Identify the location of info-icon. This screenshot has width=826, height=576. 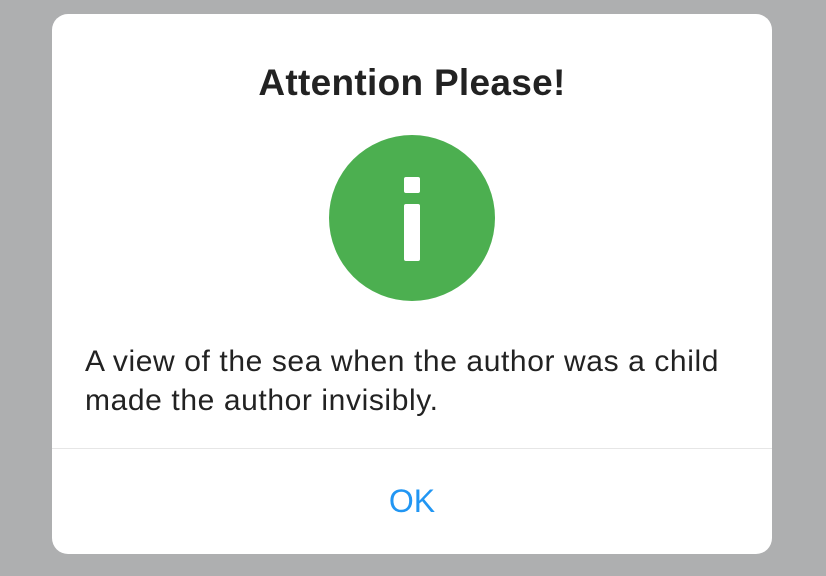
(412, 218).